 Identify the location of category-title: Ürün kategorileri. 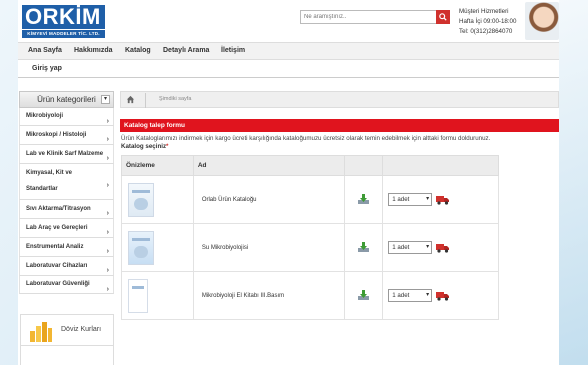
(66, 99).